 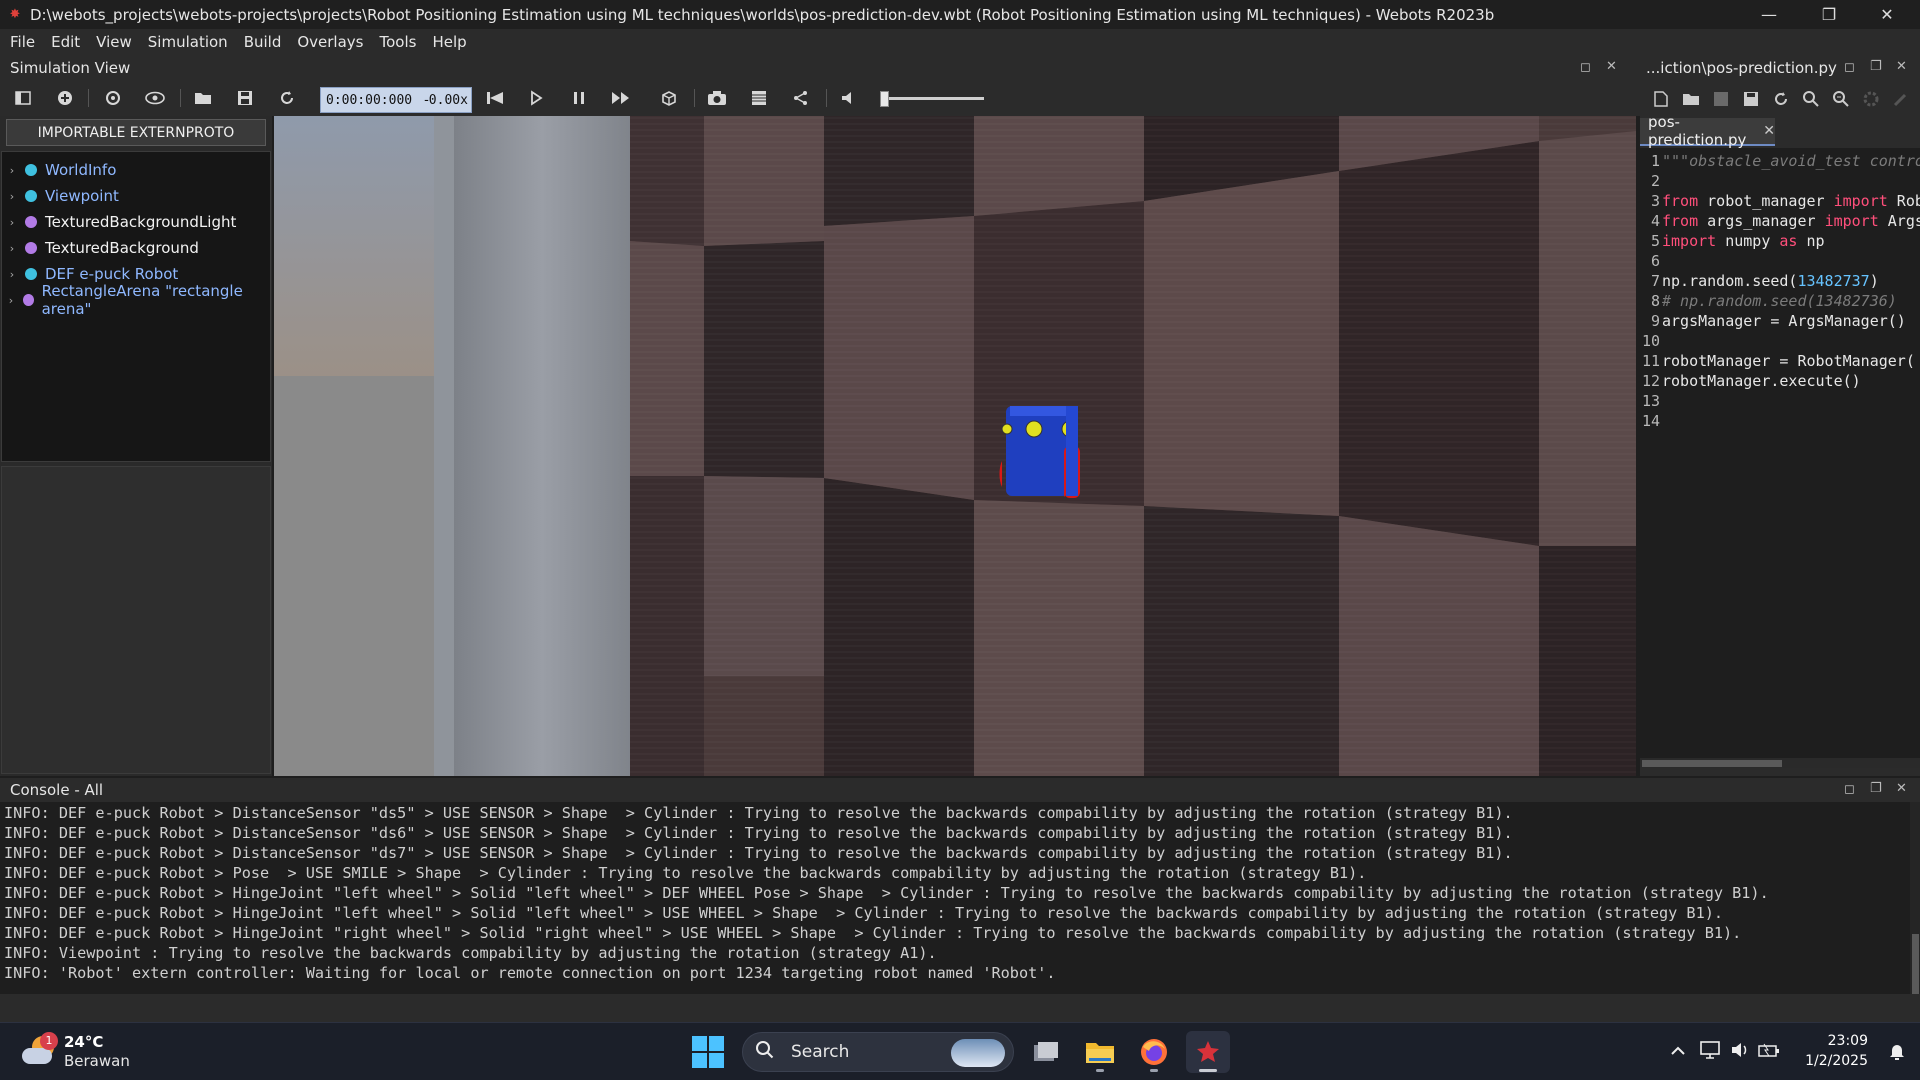 I want to click on open-world-button, so click(x=203, y=98).